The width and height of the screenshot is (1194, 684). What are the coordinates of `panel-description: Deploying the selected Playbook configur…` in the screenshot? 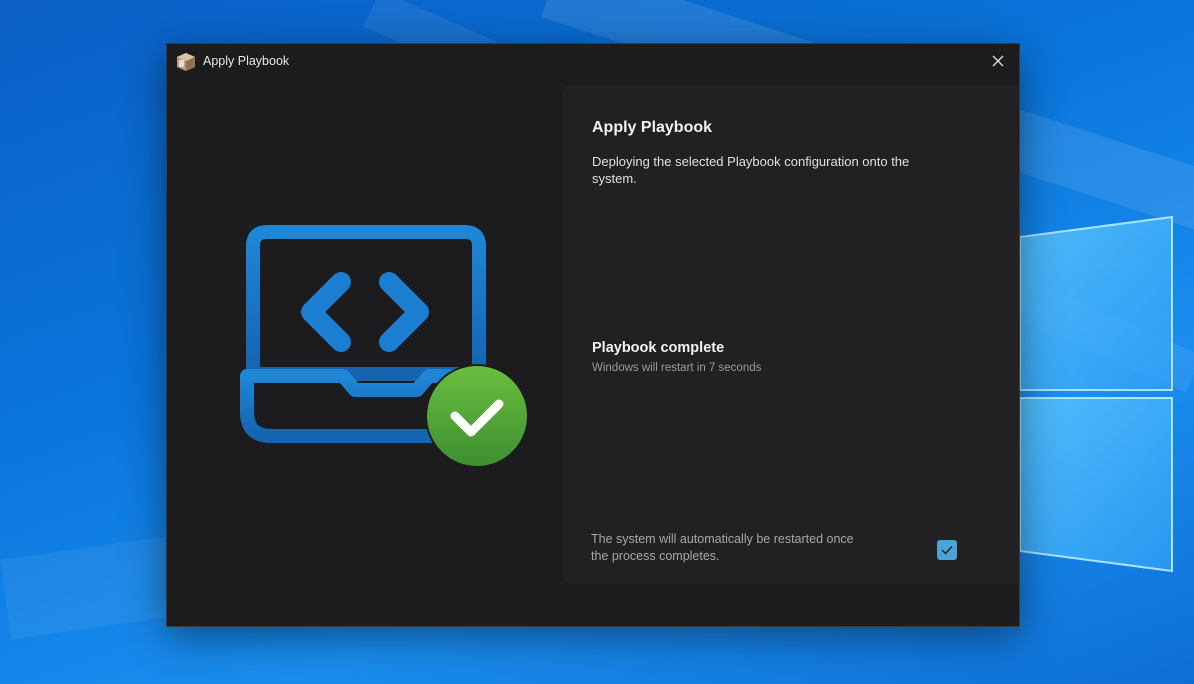 It's located at (751, 170).